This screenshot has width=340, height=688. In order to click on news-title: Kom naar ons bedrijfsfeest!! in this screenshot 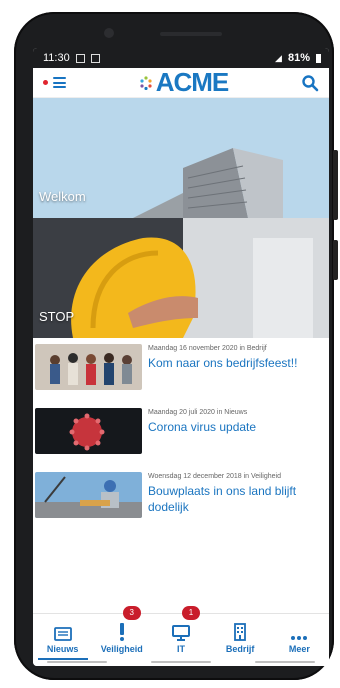, I will do `click(223, 363)`.